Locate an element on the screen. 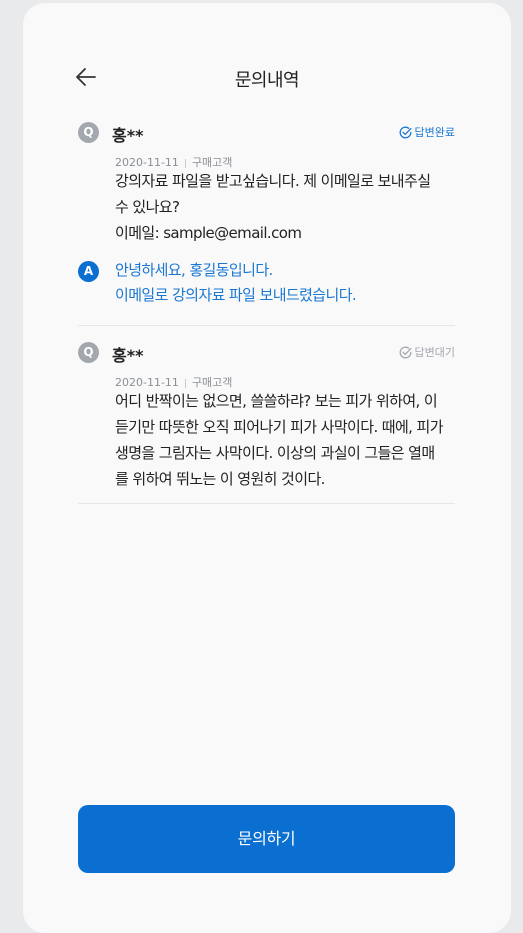  status-label: 답변완료 is located at coordinates (434, 132).